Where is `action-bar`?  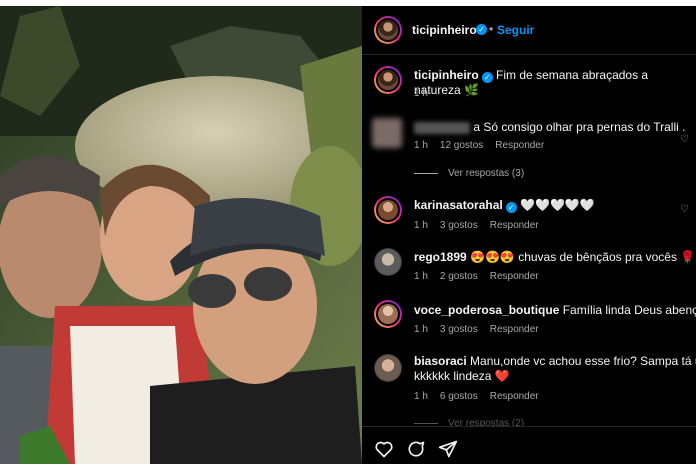 action-bar is located at coordinates (529, 445).